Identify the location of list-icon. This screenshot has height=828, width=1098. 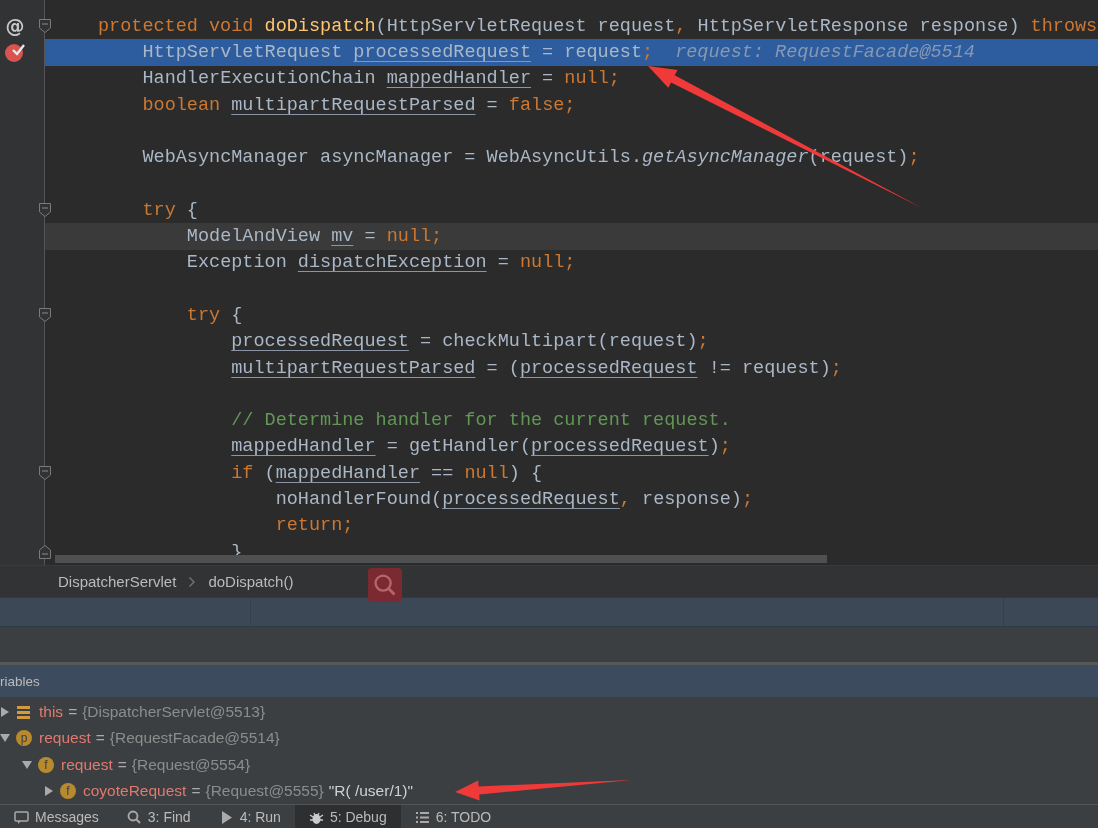
(422, 817).